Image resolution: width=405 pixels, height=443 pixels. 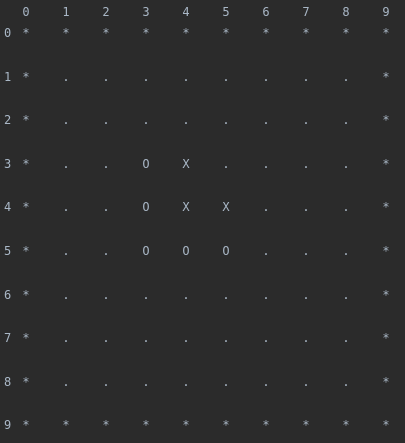 What do you see at coordinates (146, 12) in the screenshot?
I see `column-label: 3` at bounding box center [146, 12].